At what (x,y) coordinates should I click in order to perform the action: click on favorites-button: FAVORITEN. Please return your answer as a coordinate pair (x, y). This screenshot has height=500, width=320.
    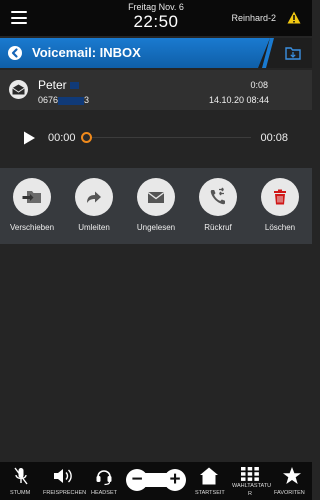
    Looking at the image, I should click on (292, 481).